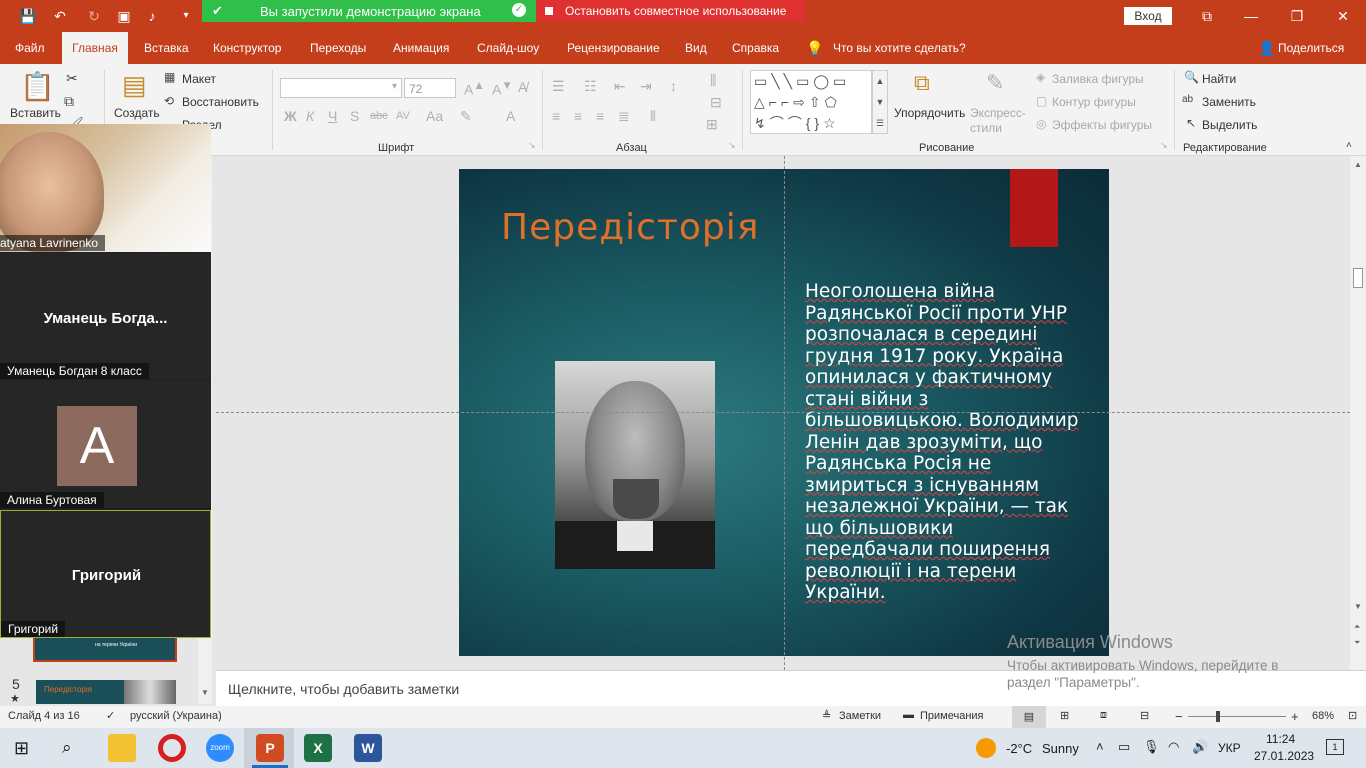 Image resolution: width=1366 pixels, height=768 pixels. Describe the element at coordinates (310, 116) in the screenshot. I see `italic-icon: К` at that location.